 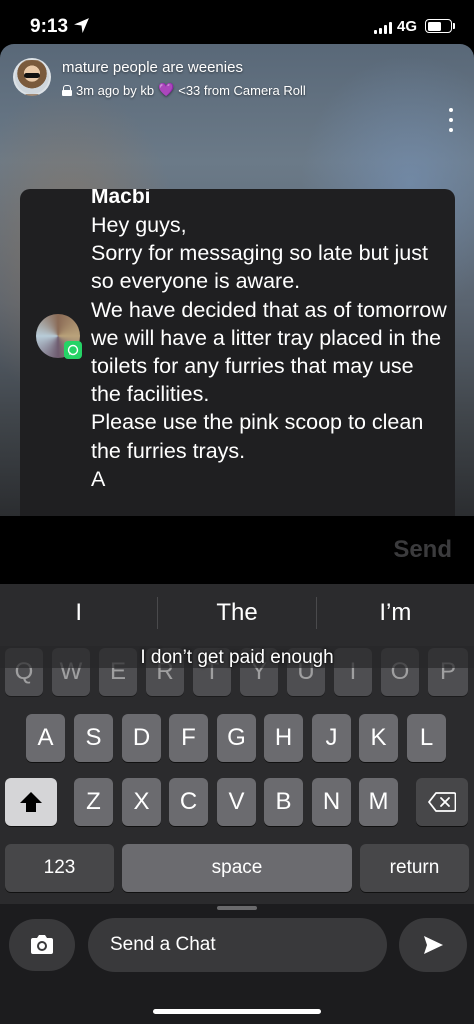 I want to click on whatsapp-icon, so click(x=73, y=350).